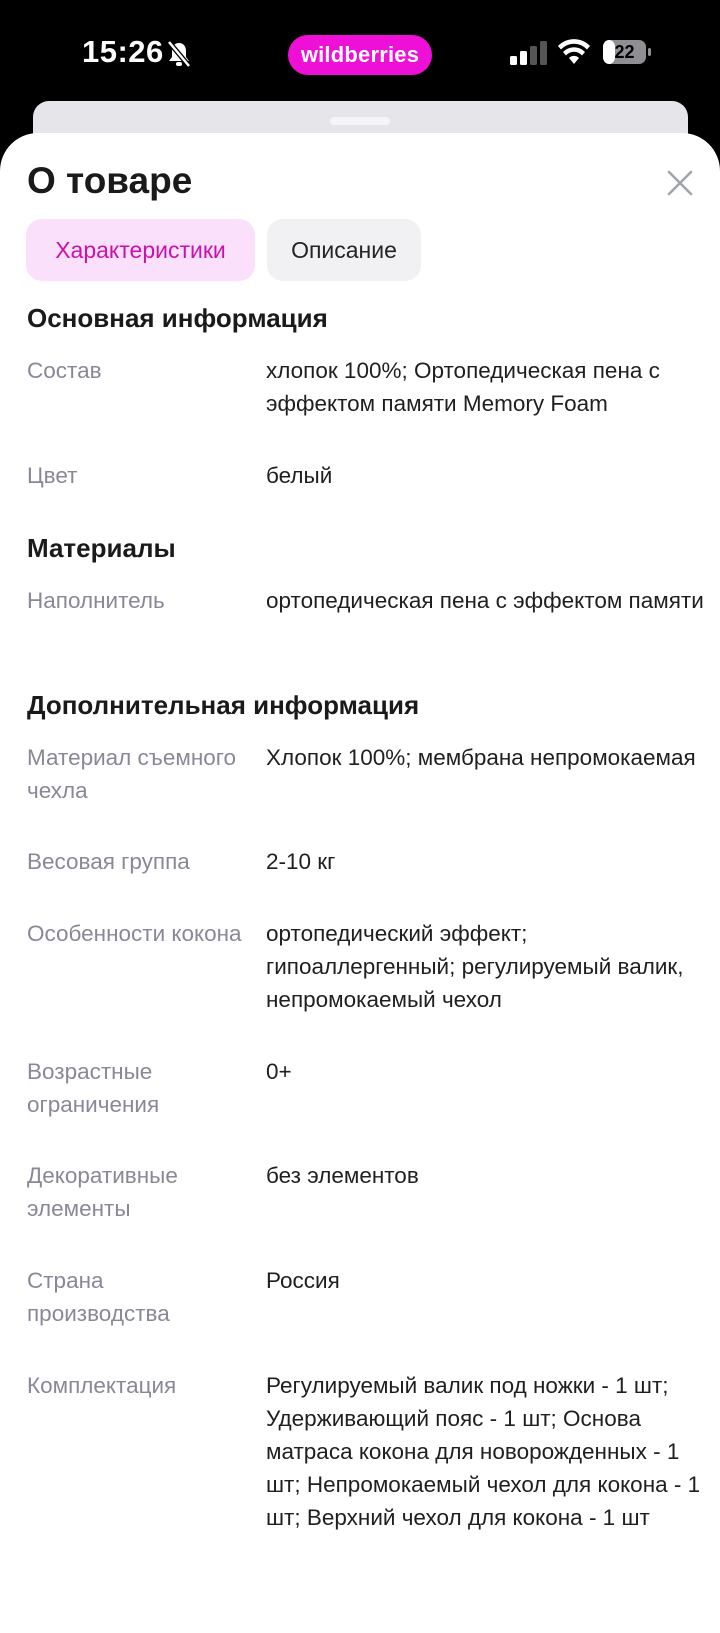 The image size is (720, 1633). I want to click on spec-label: Весовая группа, so click(108, 861).